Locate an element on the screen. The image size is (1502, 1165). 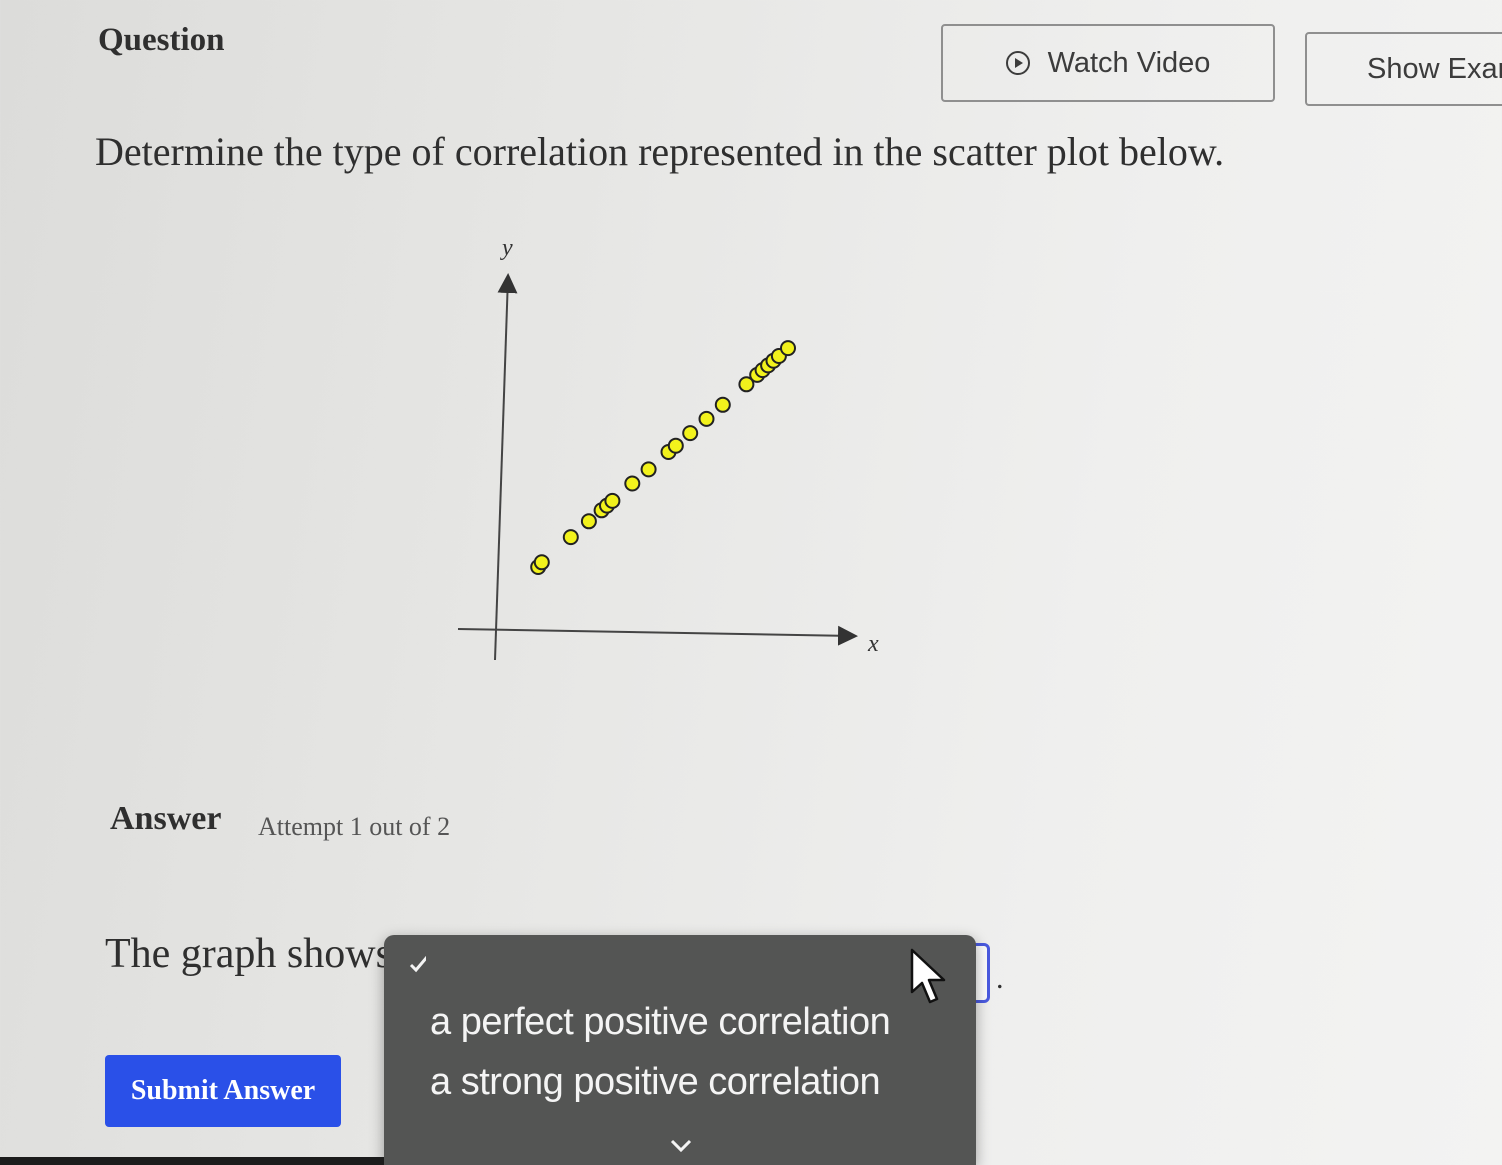
x-axis is located at coordinates (657, 635).